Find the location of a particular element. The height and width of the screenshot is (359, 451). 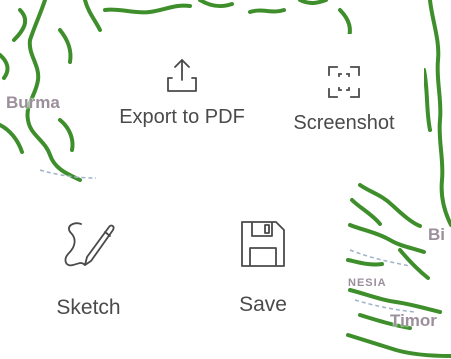

export-icon is located at coordinates (182, 75).